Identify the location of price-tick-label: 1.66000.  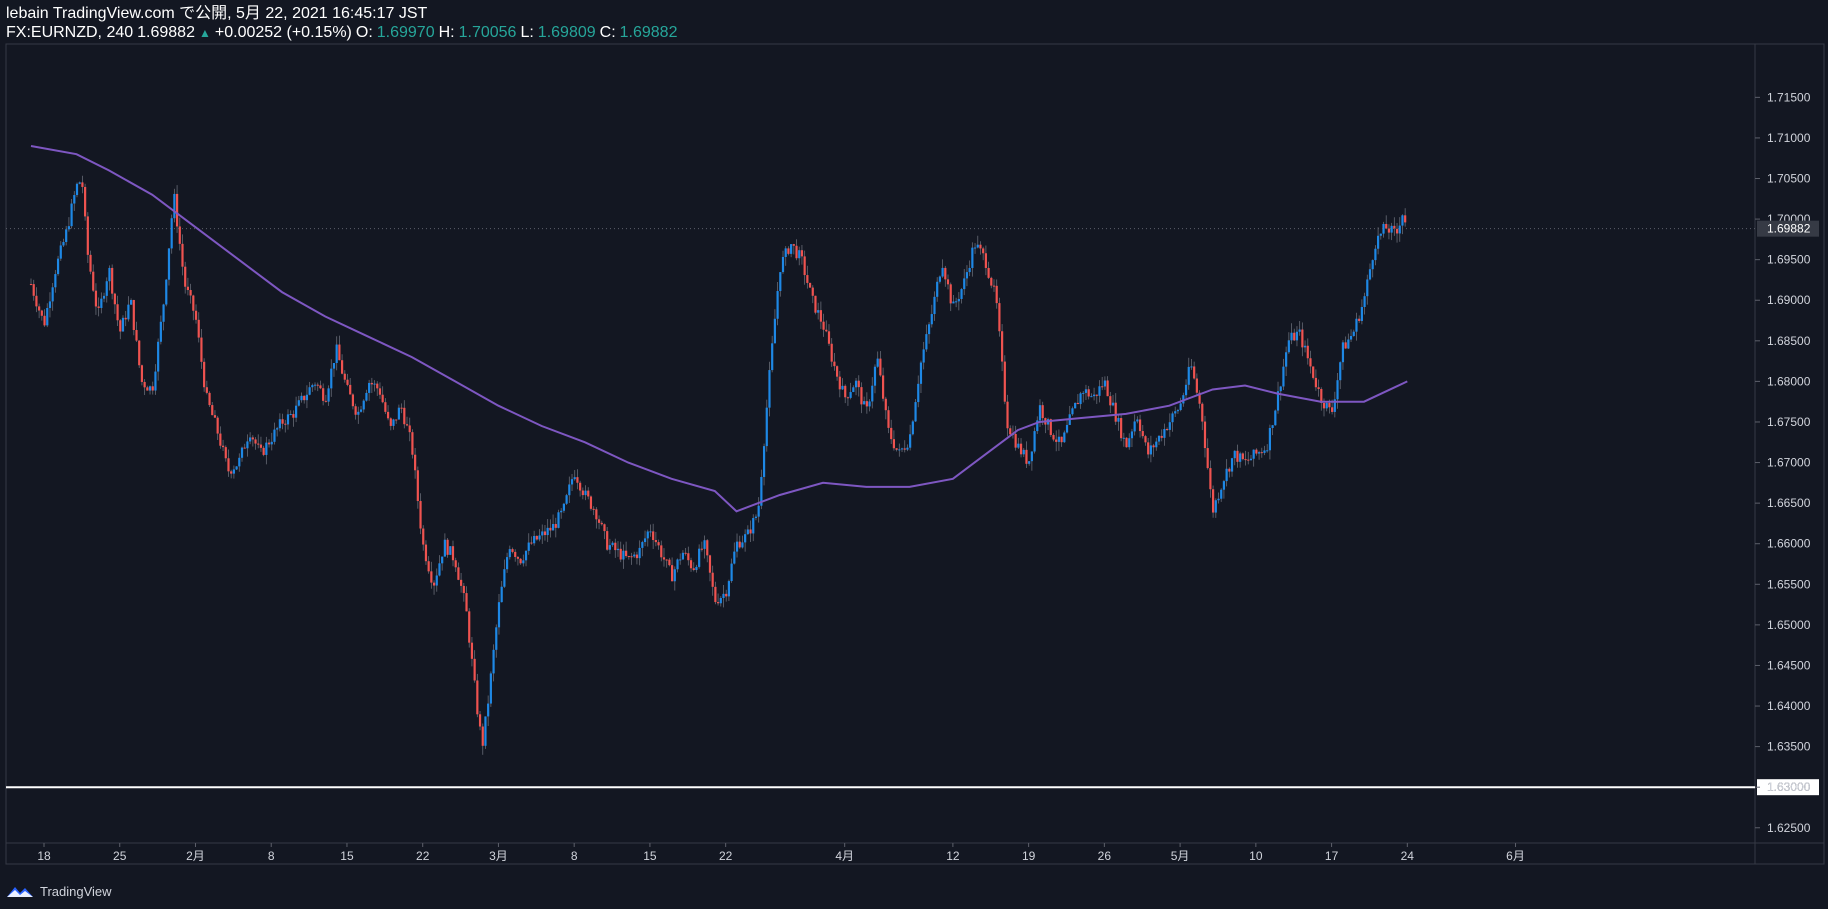
(1789, 544).